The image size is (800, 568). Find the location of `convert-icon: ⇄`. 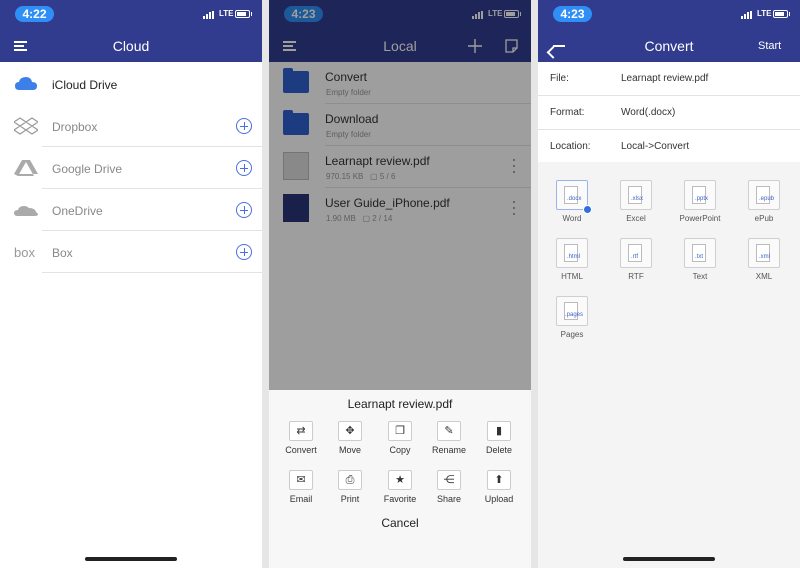

convert-icon: ⇄ is located at coordinates (301, 431).